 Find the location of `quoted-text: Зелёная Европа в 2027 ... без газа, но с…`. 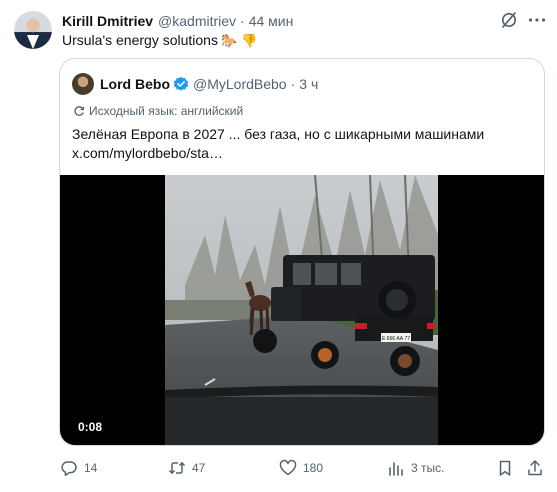

quoted-text: Зелёная Европа в 2027 ... без газа, но с… is located at coordinates (278, 144).